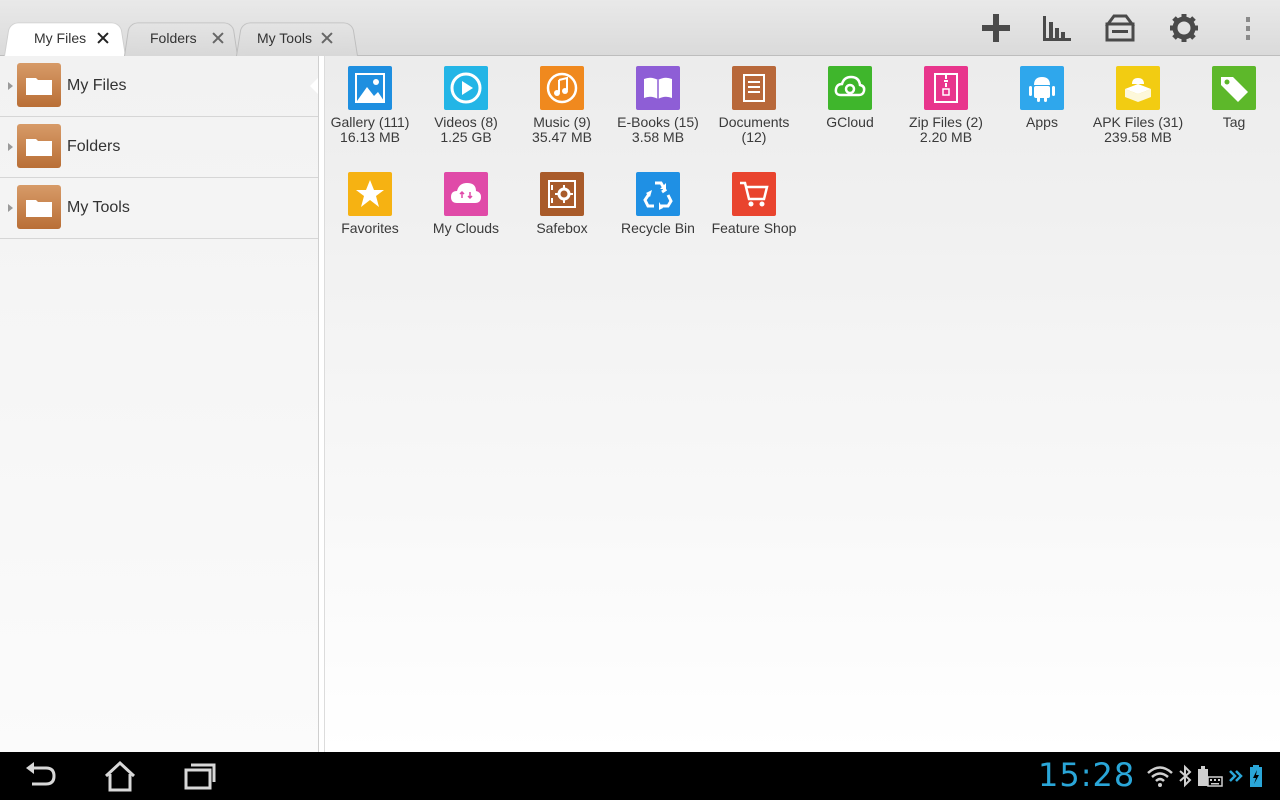  I want to click on star-icon, so click(370, 194).